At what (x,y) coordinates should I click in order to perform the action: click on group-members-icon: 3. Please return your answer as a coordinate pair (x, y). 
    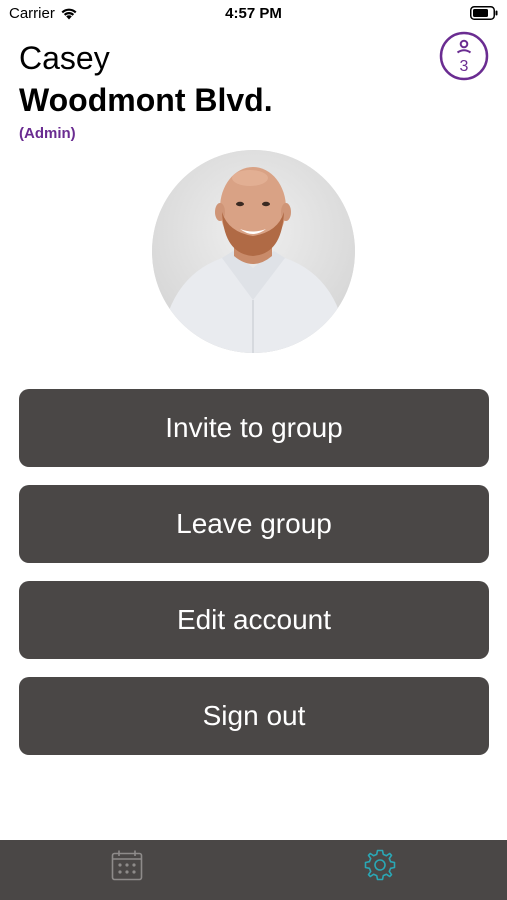
    Looking at the image, I should click on (464, 56).